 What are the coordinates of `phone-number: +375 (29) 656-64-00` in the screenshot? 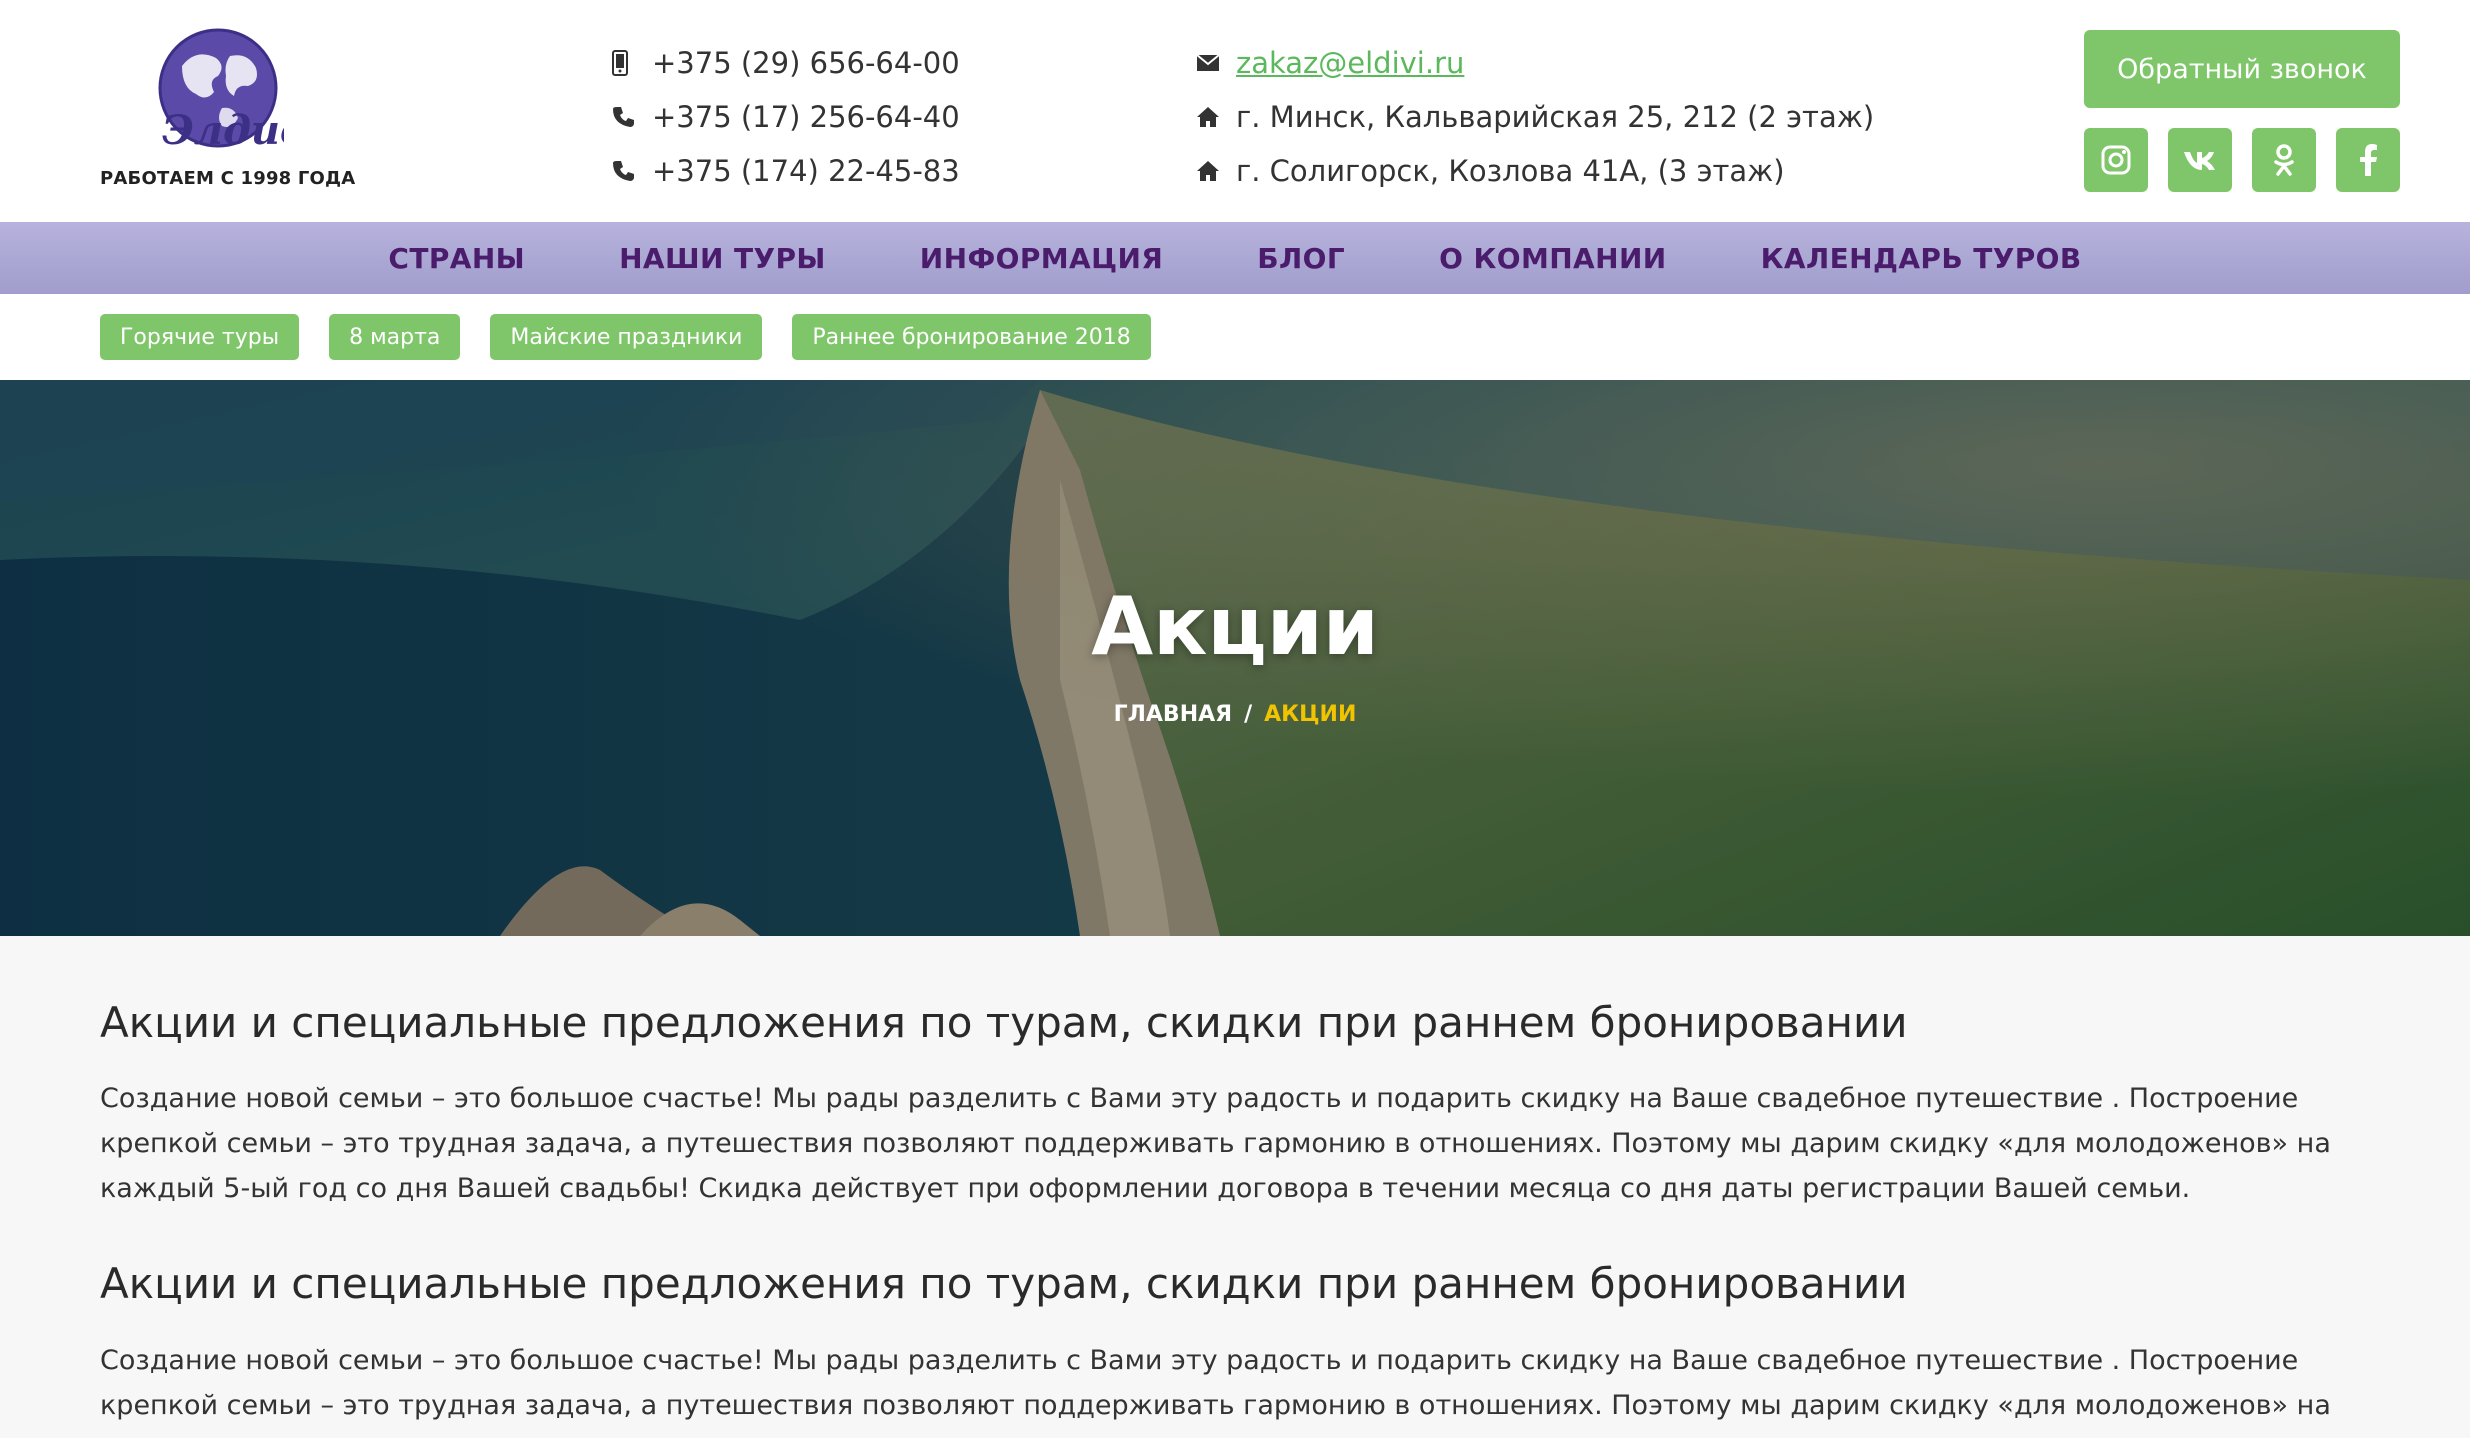 It's located at (806, 63).